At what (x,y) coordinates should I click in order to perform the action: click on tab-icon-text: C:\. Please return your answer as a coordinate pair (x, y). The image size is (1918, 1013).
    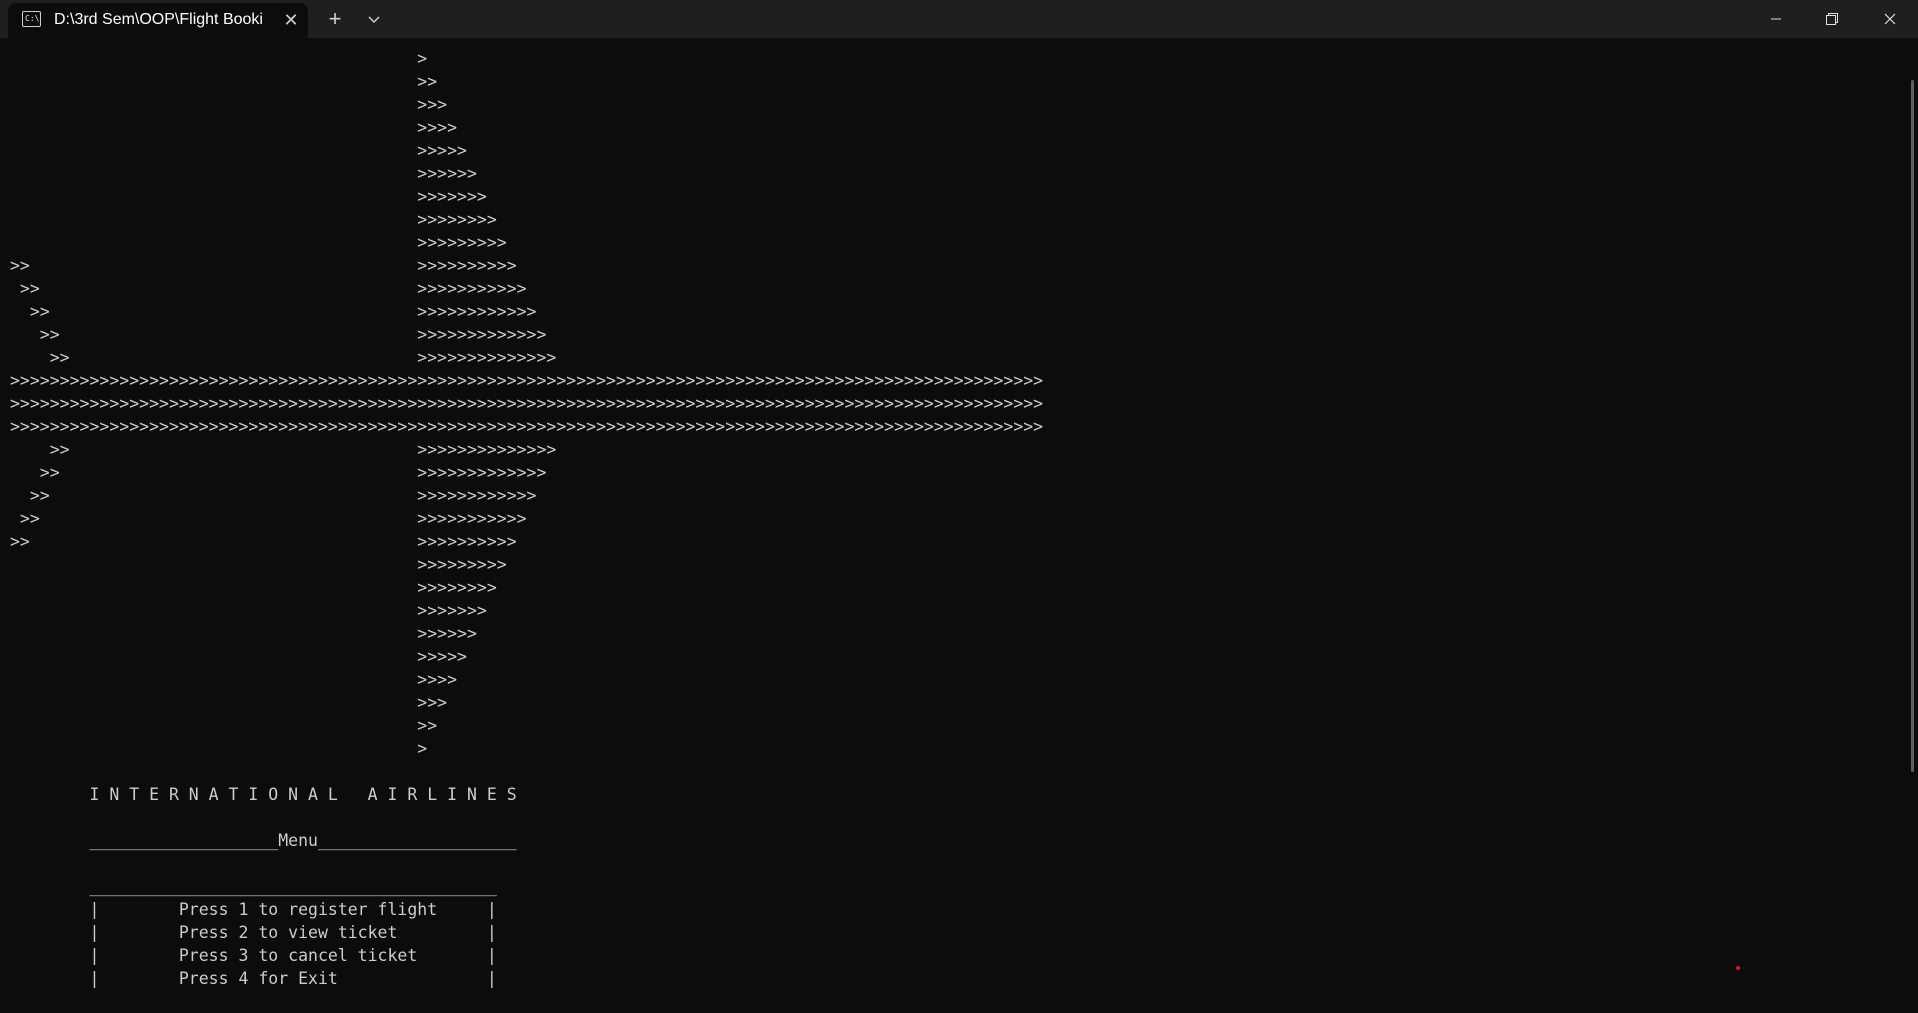
    Looking at the image, I should click on (32, 18).